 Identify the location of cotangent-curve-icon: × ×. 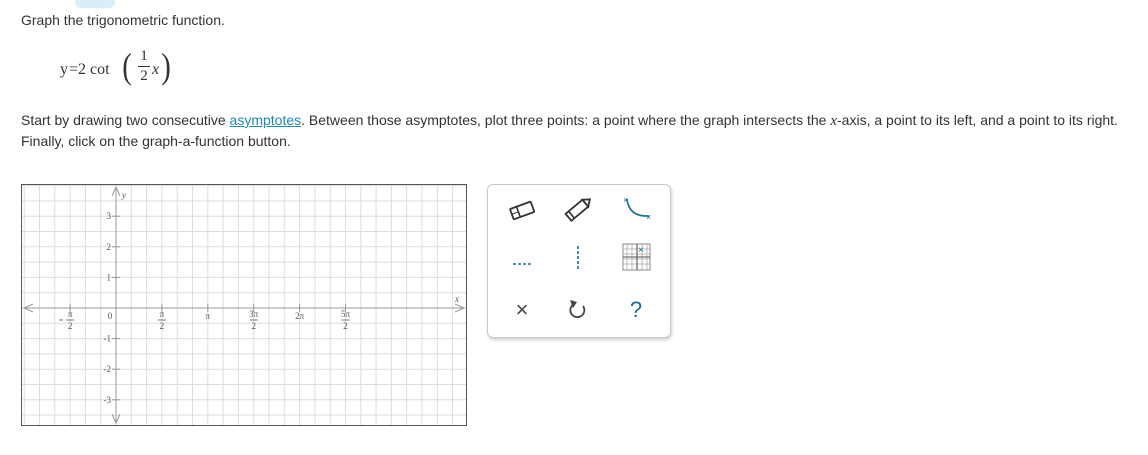
(637, 208).